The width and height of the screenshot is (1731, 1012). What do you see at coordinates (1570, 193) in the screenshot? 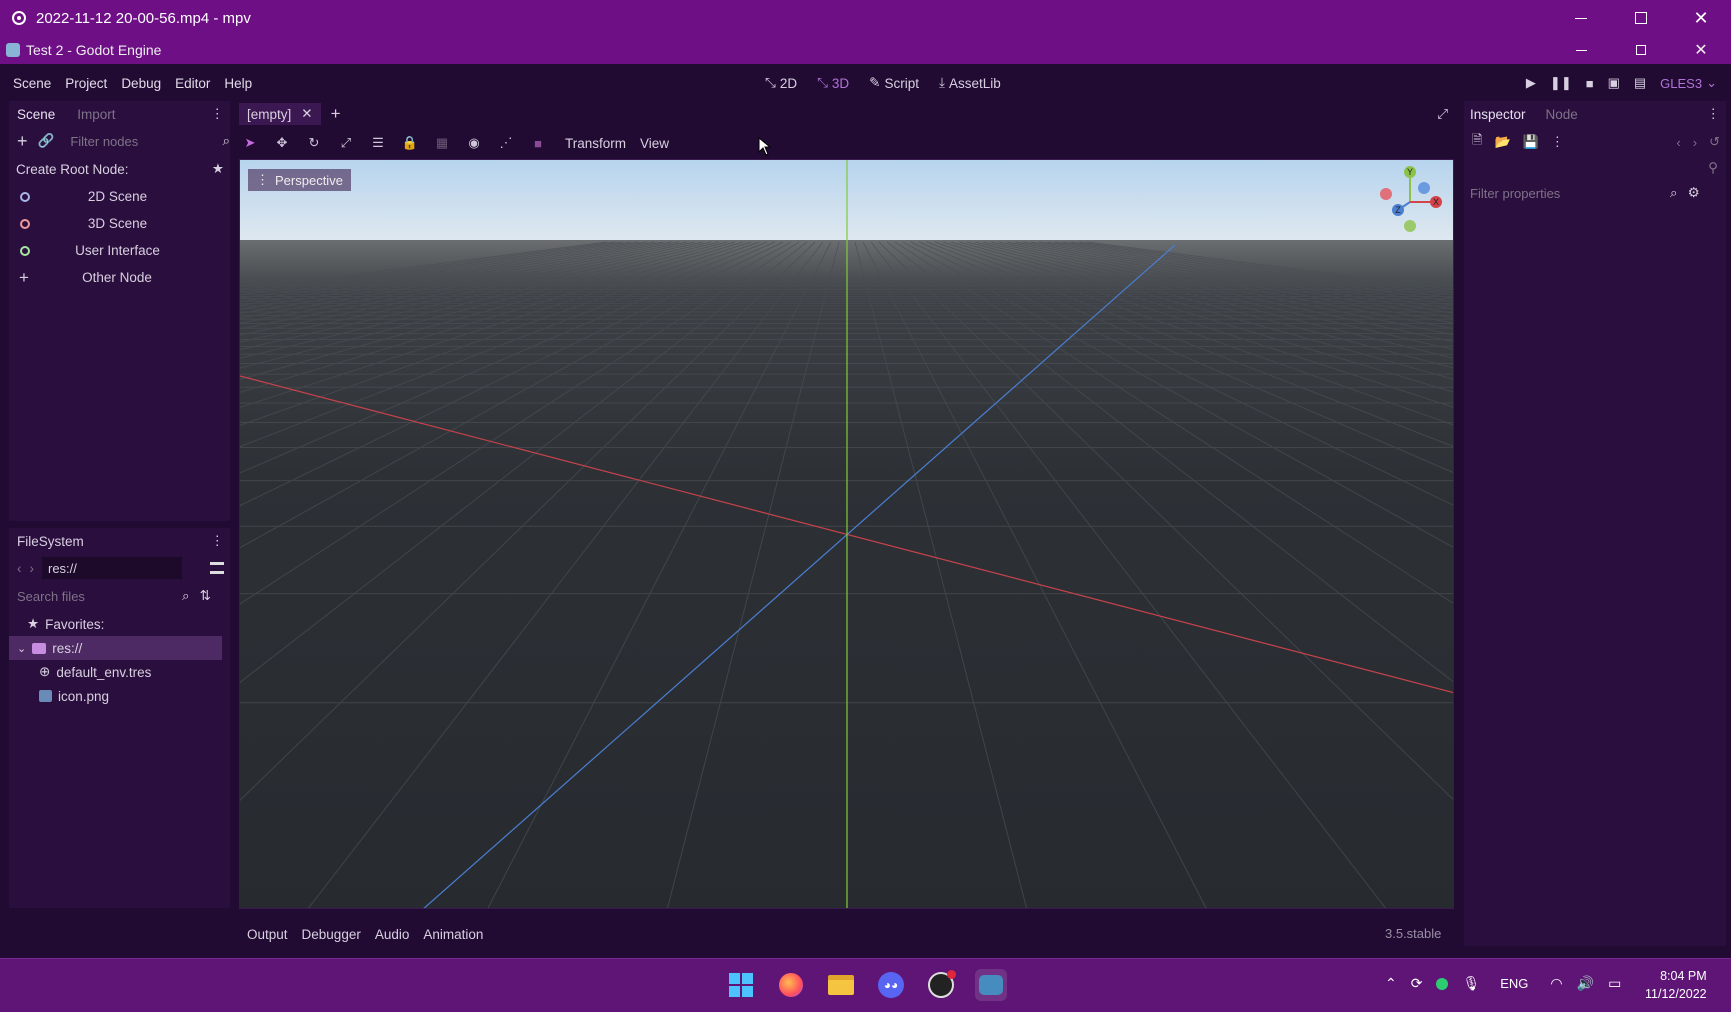
I see `filter-properties-input: Filter properties` at bounding box center [1570, 193].